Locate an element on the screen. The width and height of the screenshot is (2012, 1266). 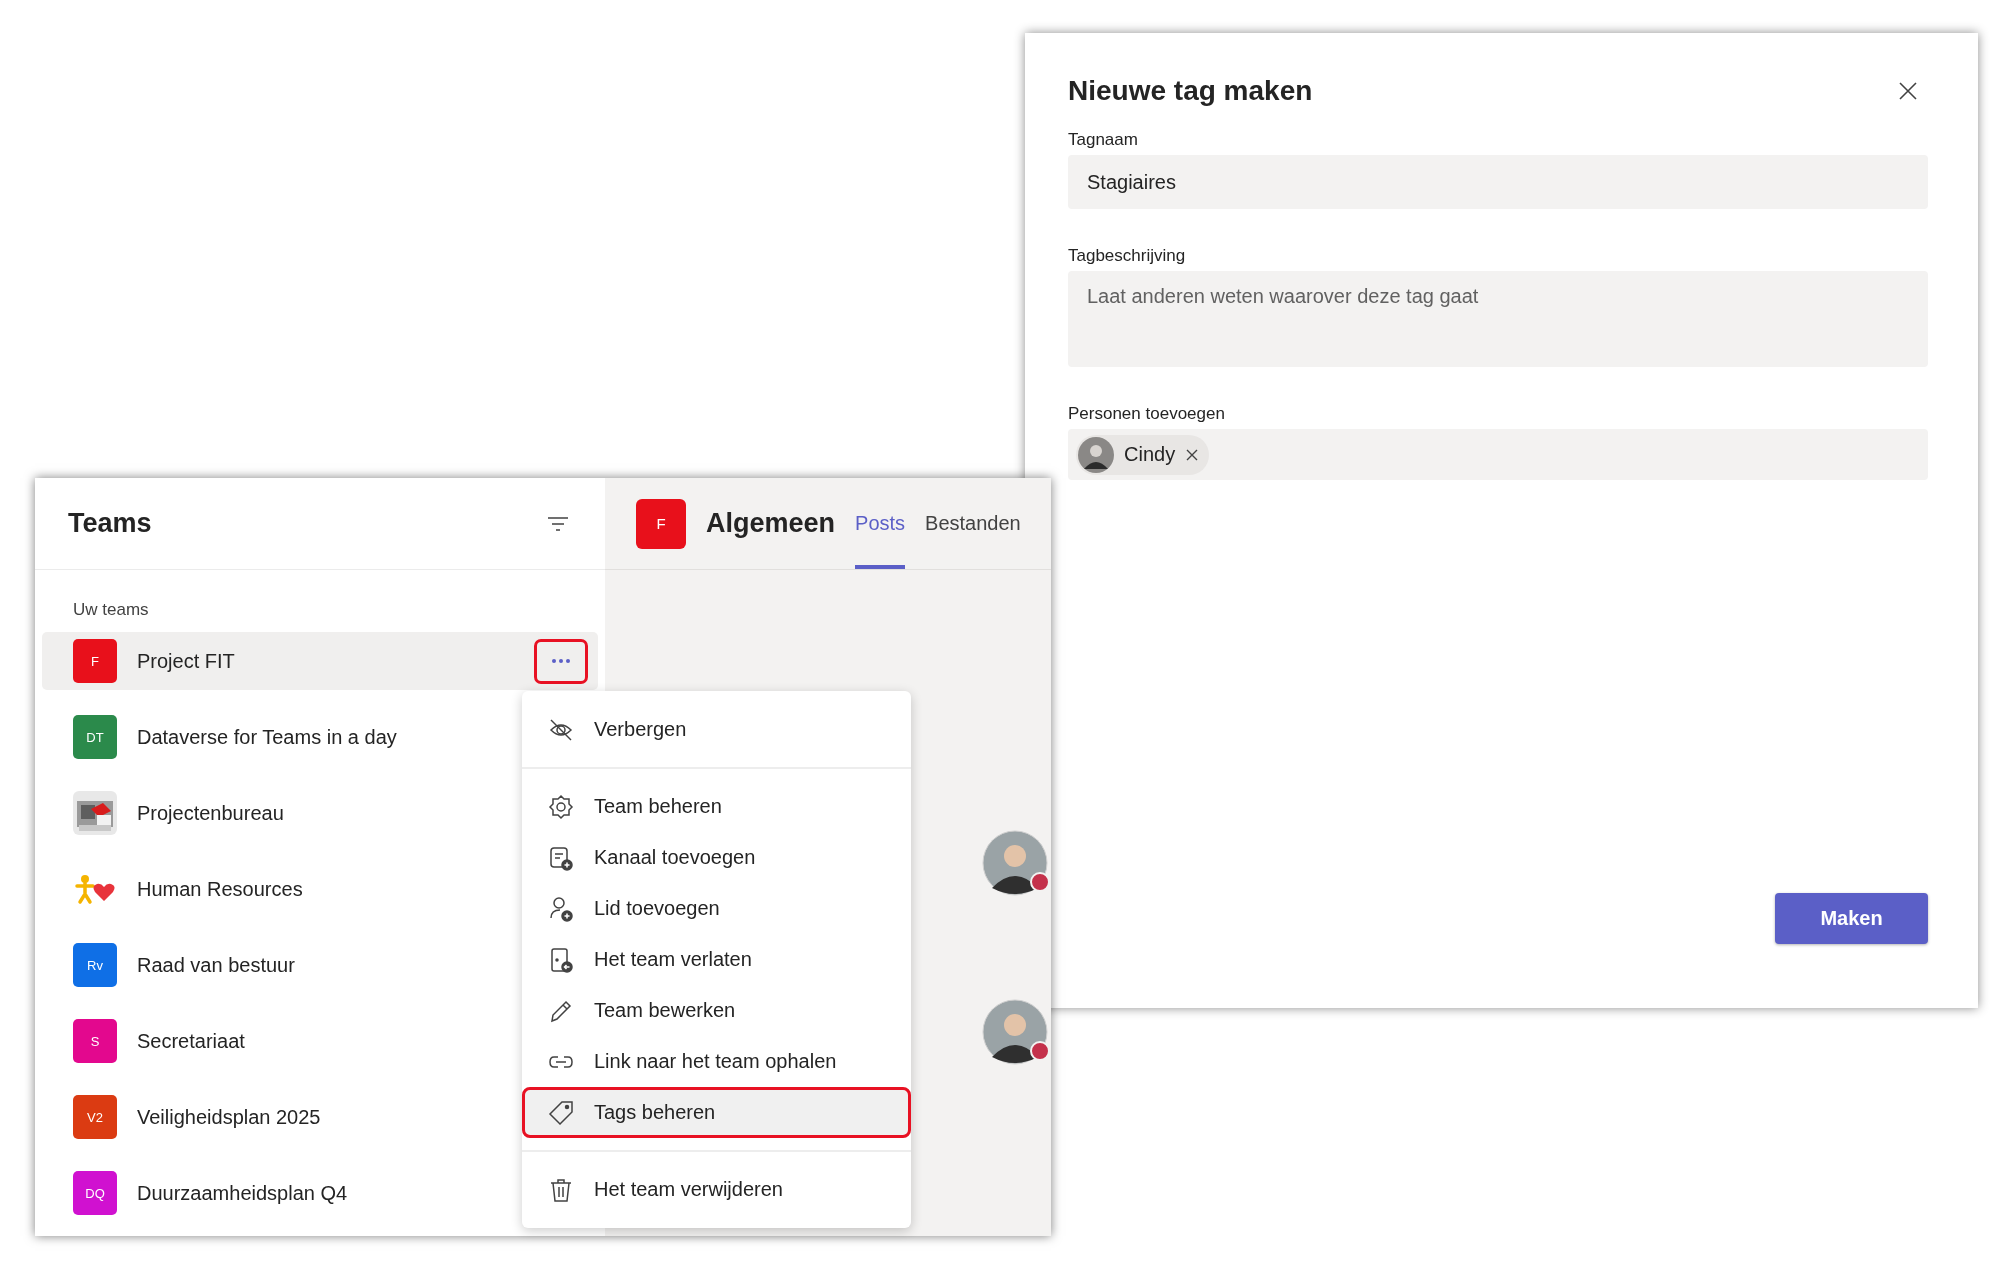
trash-icon is located at coordinates (561, 1189).